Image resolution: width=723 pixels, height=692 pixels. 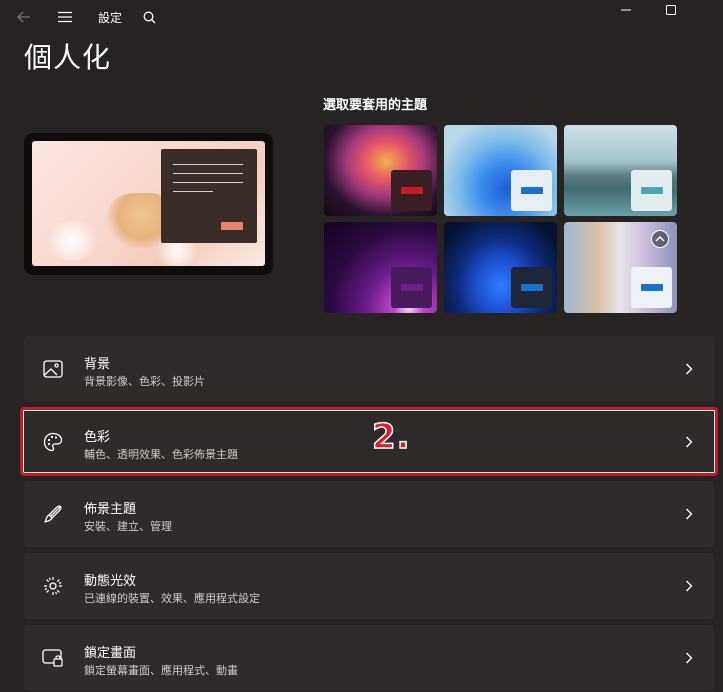 I want to click on settings-card-dynamic-lighting: 動態光效 已連線的裝置、效果、應用程式設定, so click(x=369, y=586).